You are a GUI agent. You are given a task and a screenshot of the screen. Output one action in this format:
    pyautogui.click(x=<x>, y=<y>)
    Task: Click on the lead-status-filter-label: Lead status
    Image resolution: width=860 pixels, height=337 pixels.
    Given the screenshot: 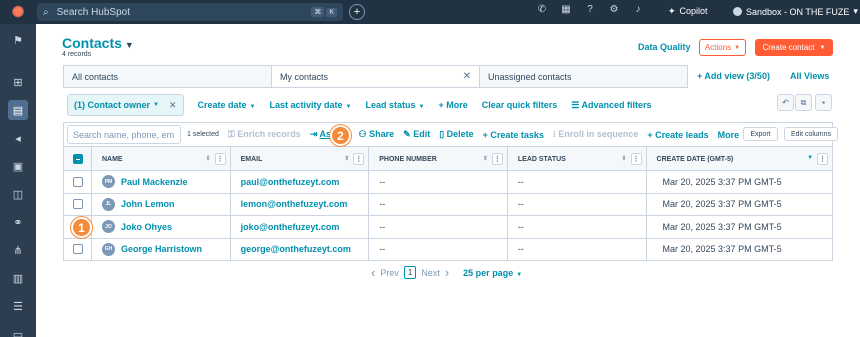 What is the action you would take?
    pyautogui.click(x=390, y=105)
    